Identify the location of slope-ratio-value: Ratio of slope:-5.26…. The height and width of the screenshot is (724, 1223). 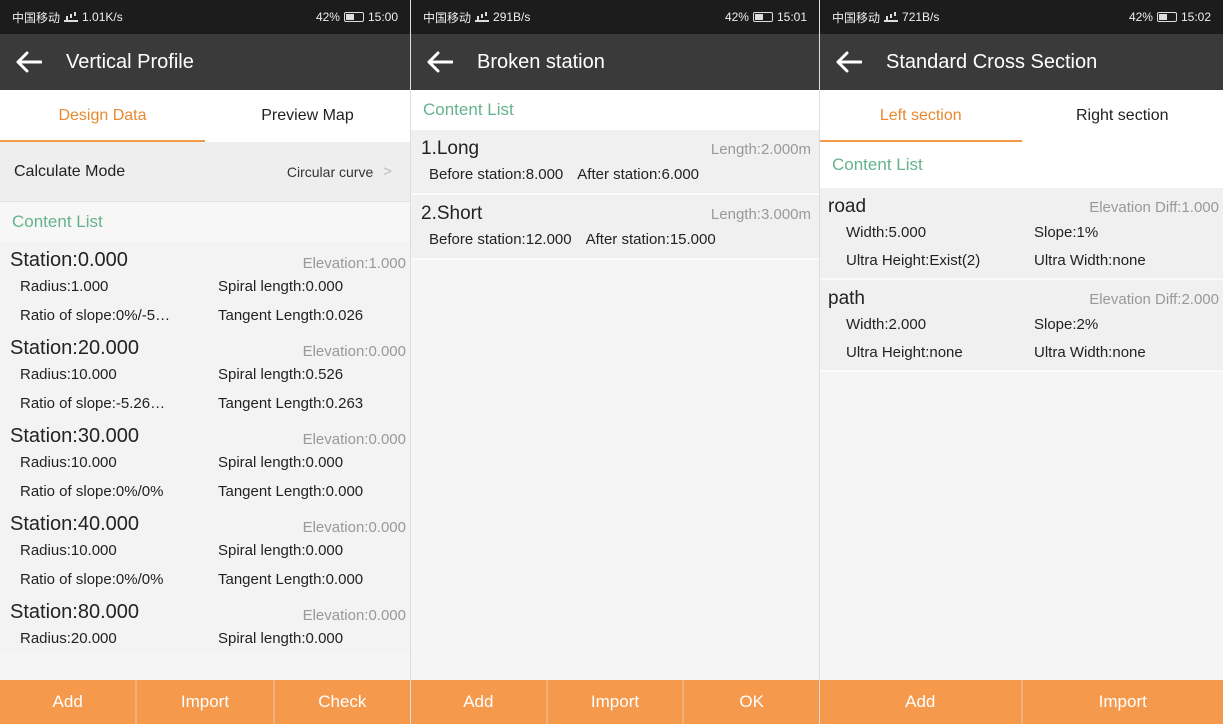
(93, 403).